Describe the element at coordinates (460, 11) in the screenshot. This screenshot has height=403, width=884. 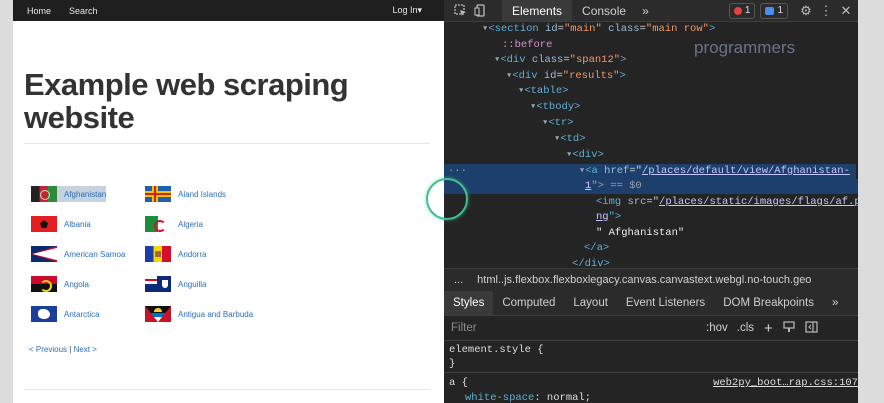
I see `inspect-element-icon` at that location.